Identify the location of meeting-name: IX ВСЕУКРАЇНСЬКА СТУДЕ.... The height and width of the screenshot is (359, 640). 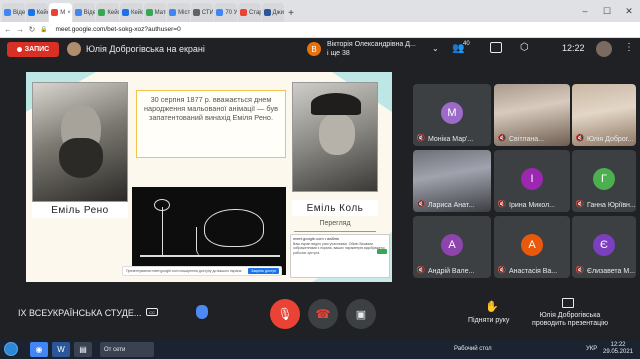
(79, 313).